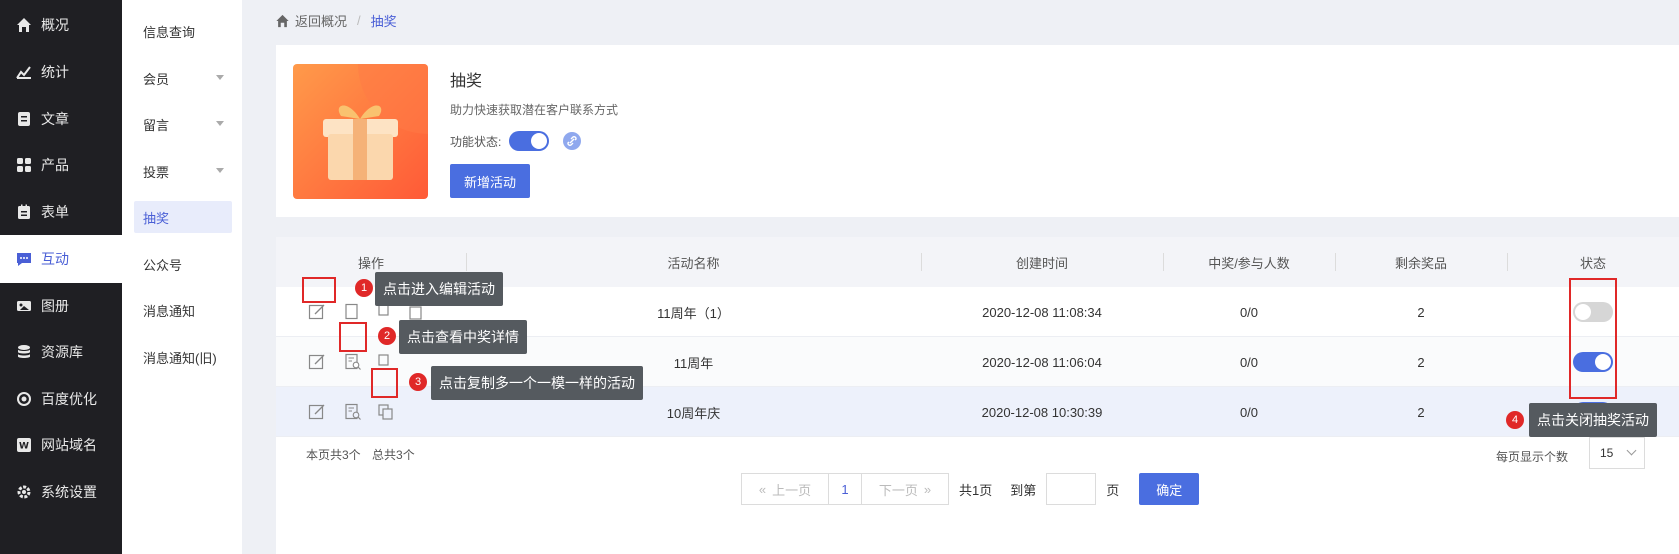 This screenshot has width=1679, height=554. I want to click on breadcrumb: 返回概况 / 抽奖, so click(336, 20).